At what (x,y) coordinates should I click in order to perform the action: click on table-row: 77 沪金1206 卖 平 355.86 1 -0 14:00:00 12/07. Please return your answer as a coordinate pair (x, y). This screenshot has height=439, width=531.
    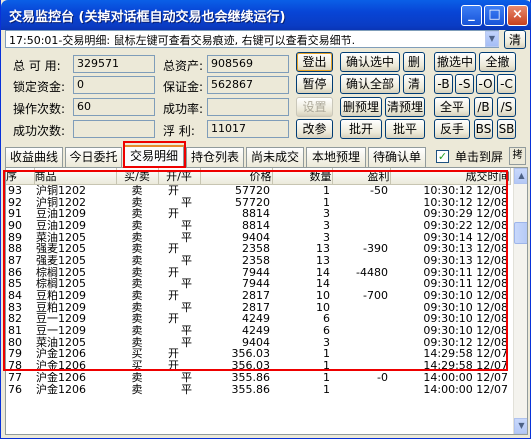
    Looking at the image, I should click on (258, 378).